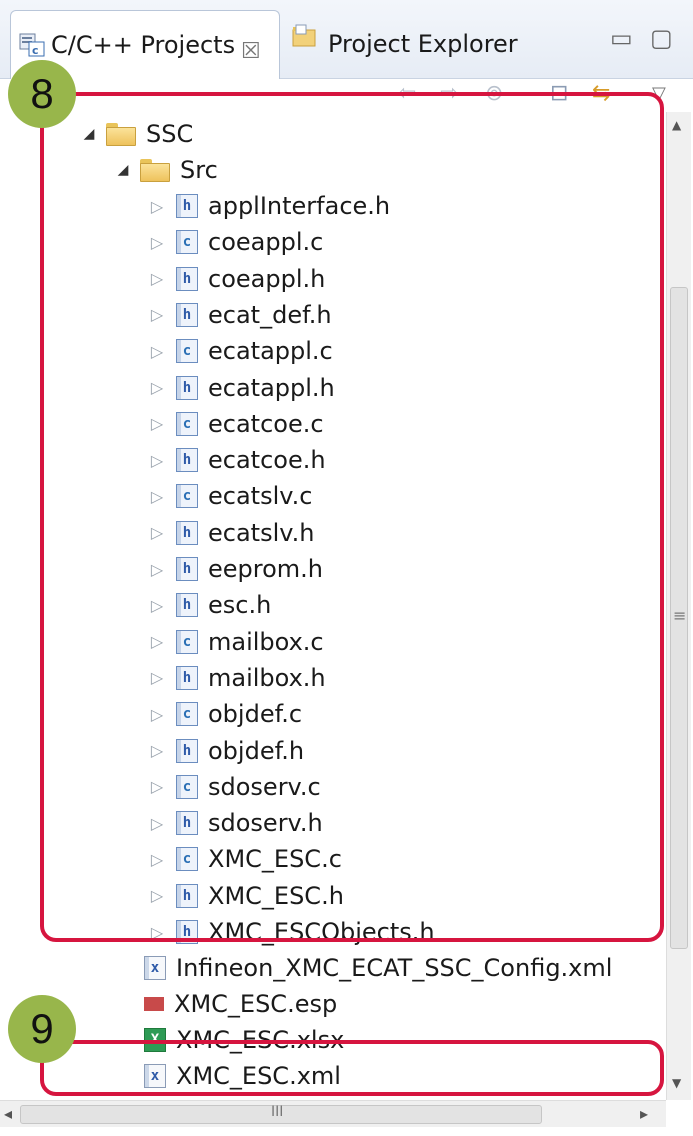 The width and height of the screenshot is (693, 1136). Describe the element at coordinates (304, 35) in the screenshot. I see `project-explorer-icon` at that location.